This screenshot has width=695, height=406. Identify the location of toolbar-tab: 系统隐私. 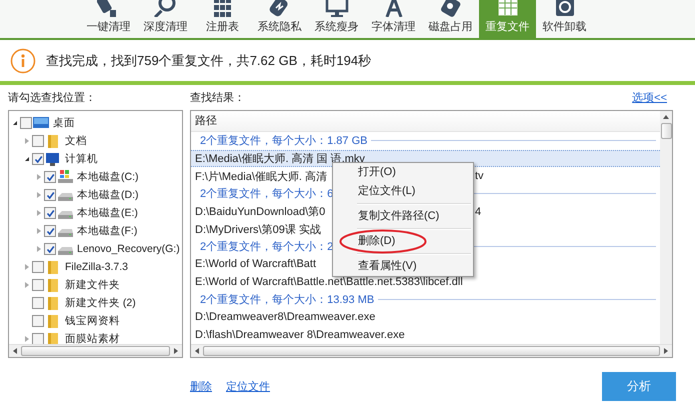
(279, 19).